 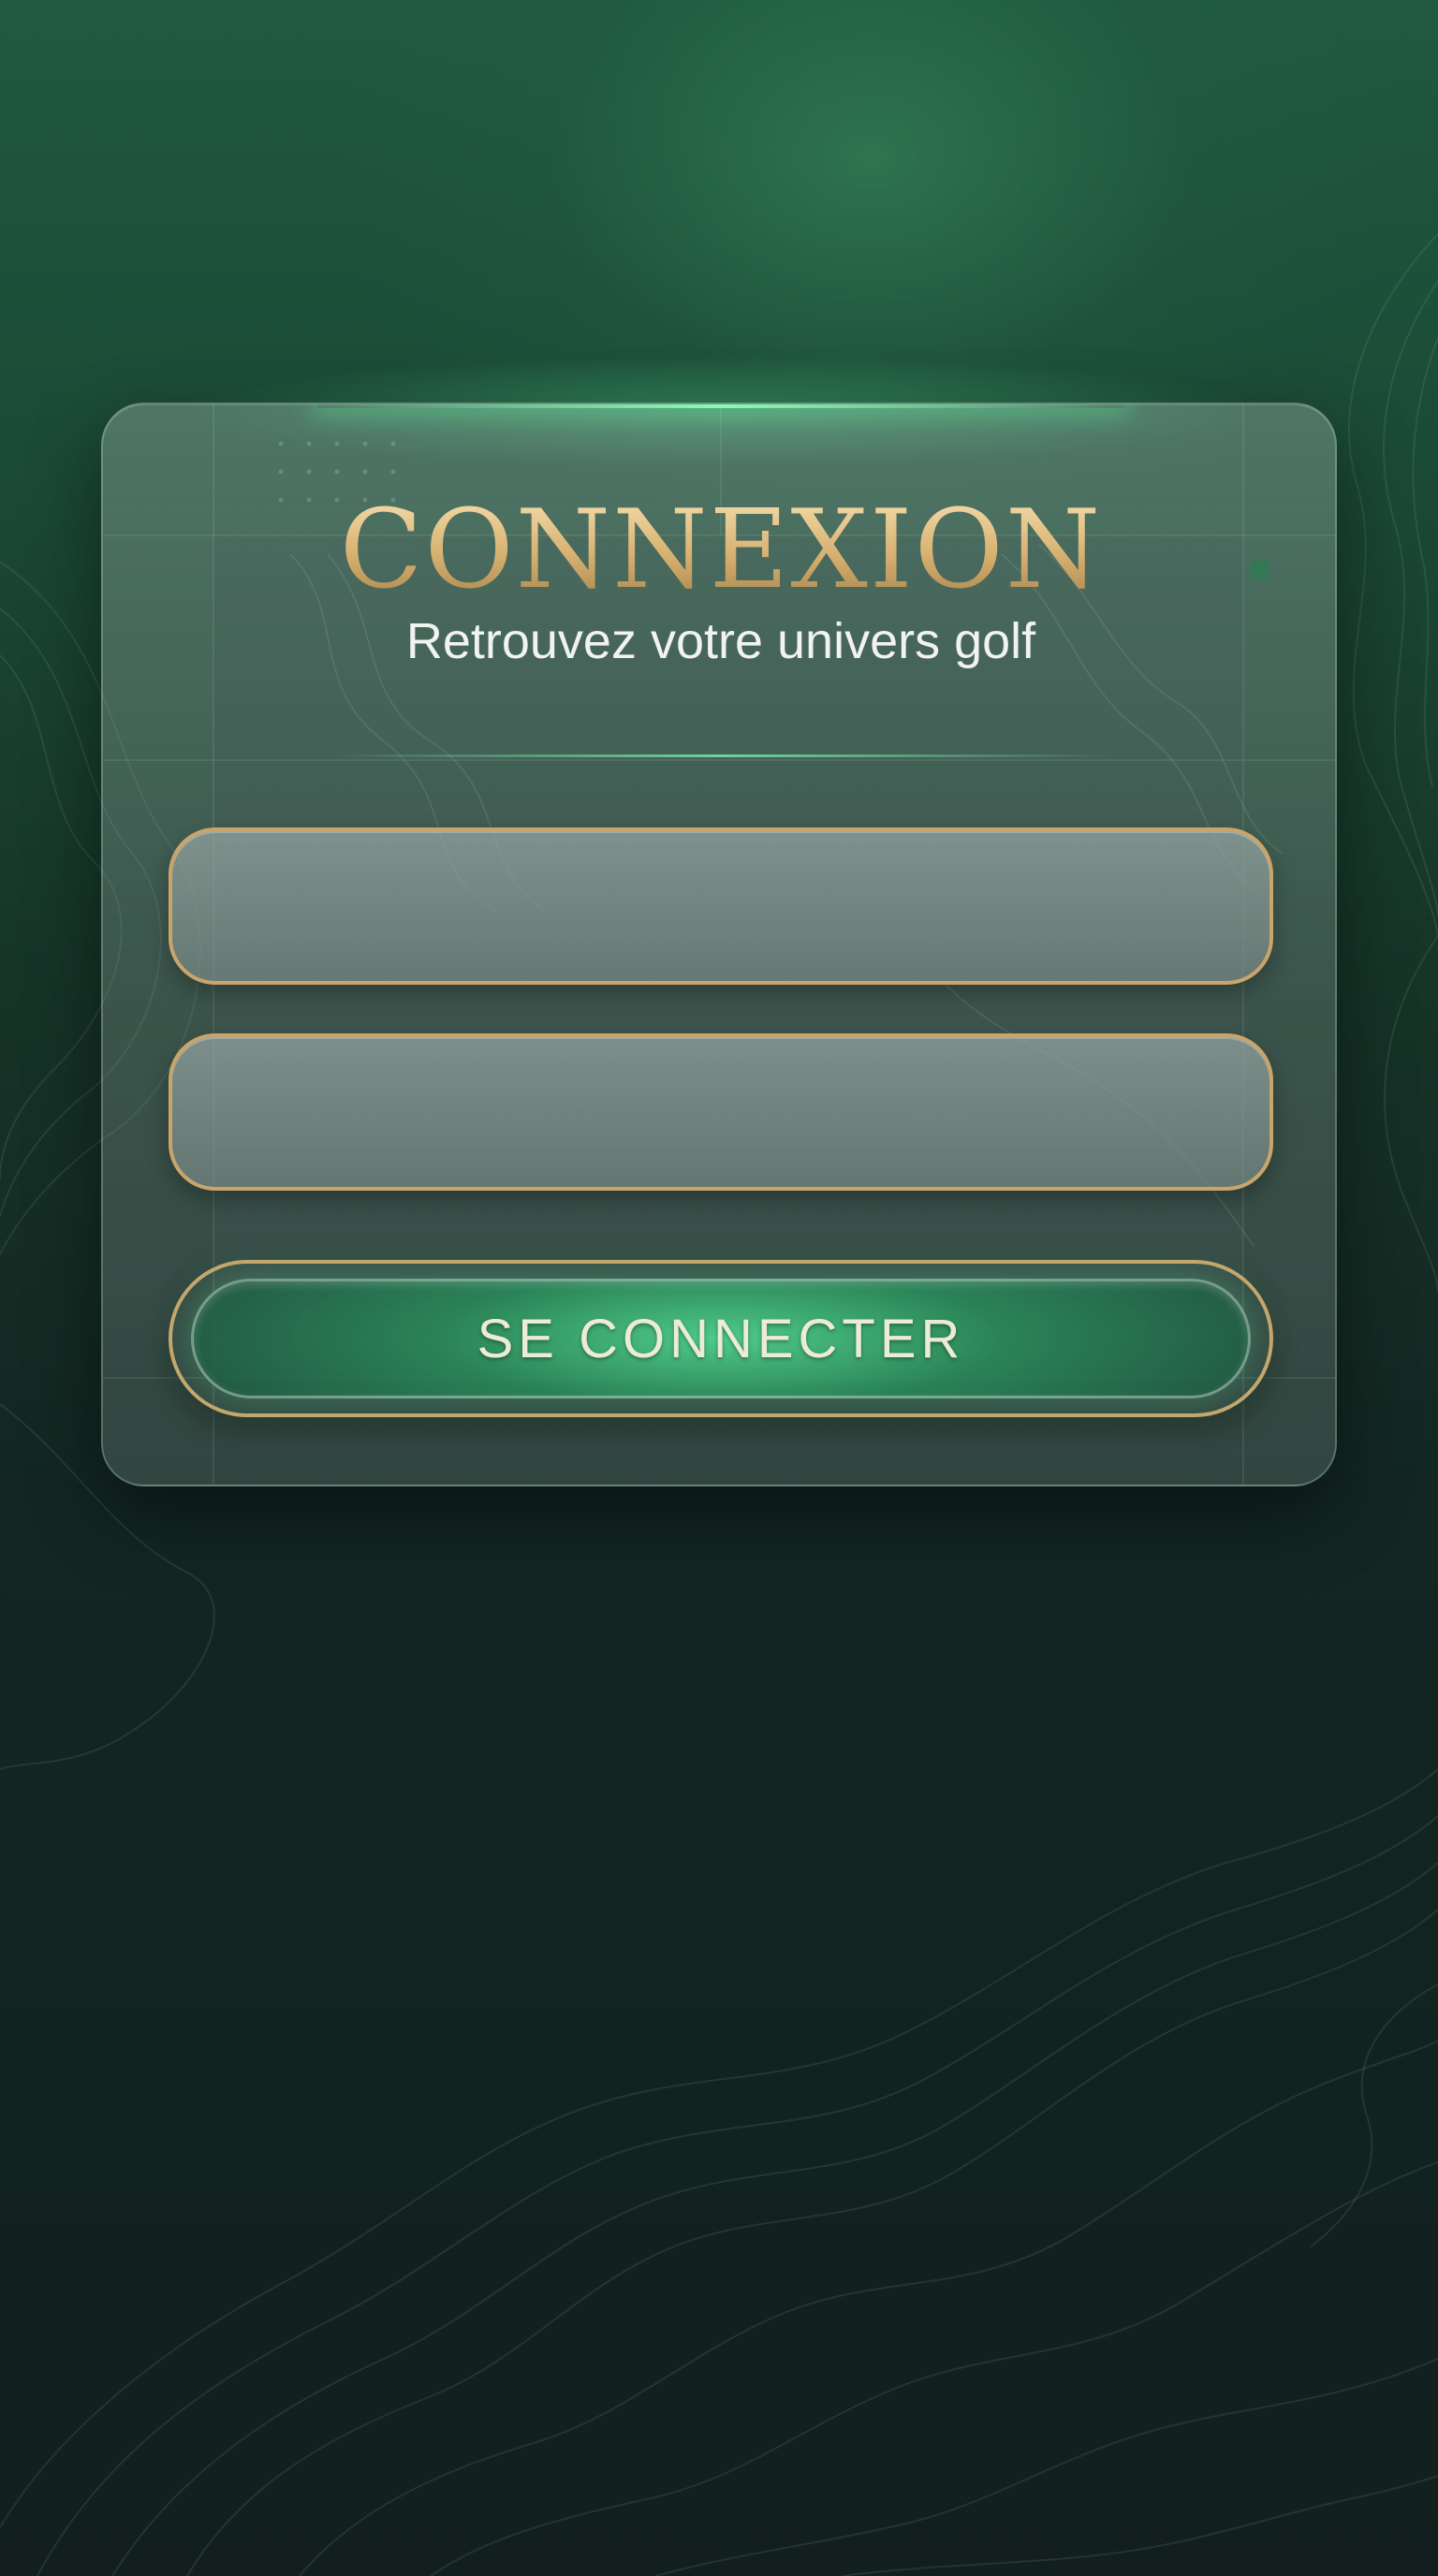 I want to click on password-input, so click(x=720, y=1112).